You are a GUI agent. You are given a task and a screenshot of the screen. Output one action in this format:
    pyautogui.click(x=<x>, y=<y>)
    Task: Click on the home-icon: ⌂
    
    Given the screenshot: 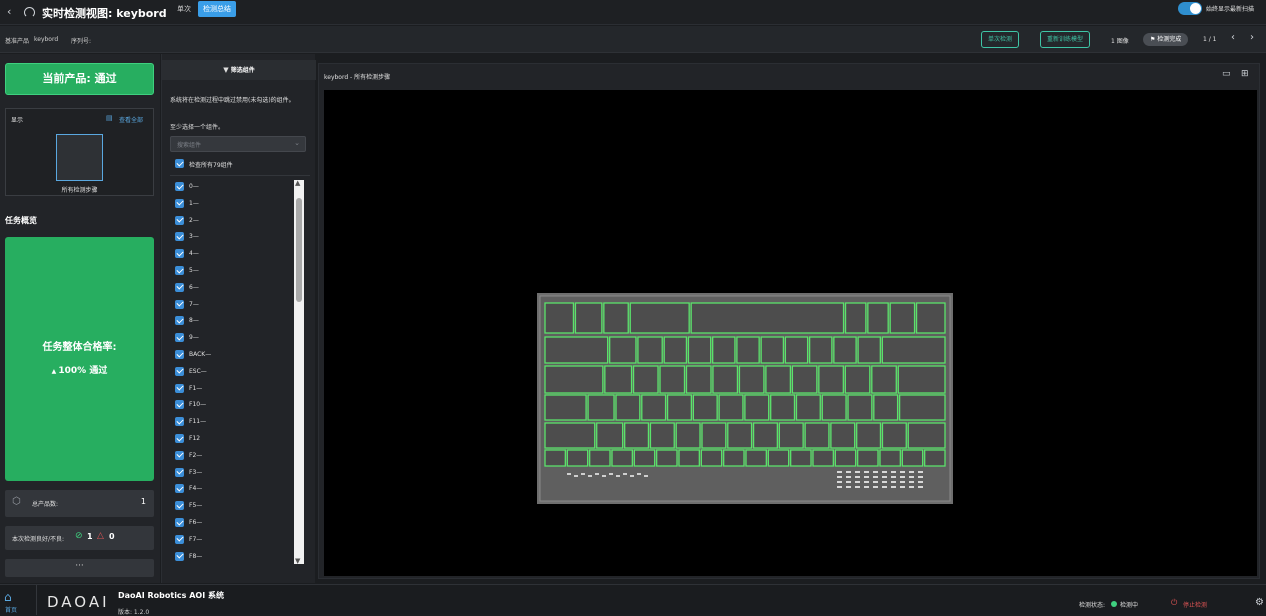 What is the action you would take?
    pyautogui.click(x=8, y=597)
    